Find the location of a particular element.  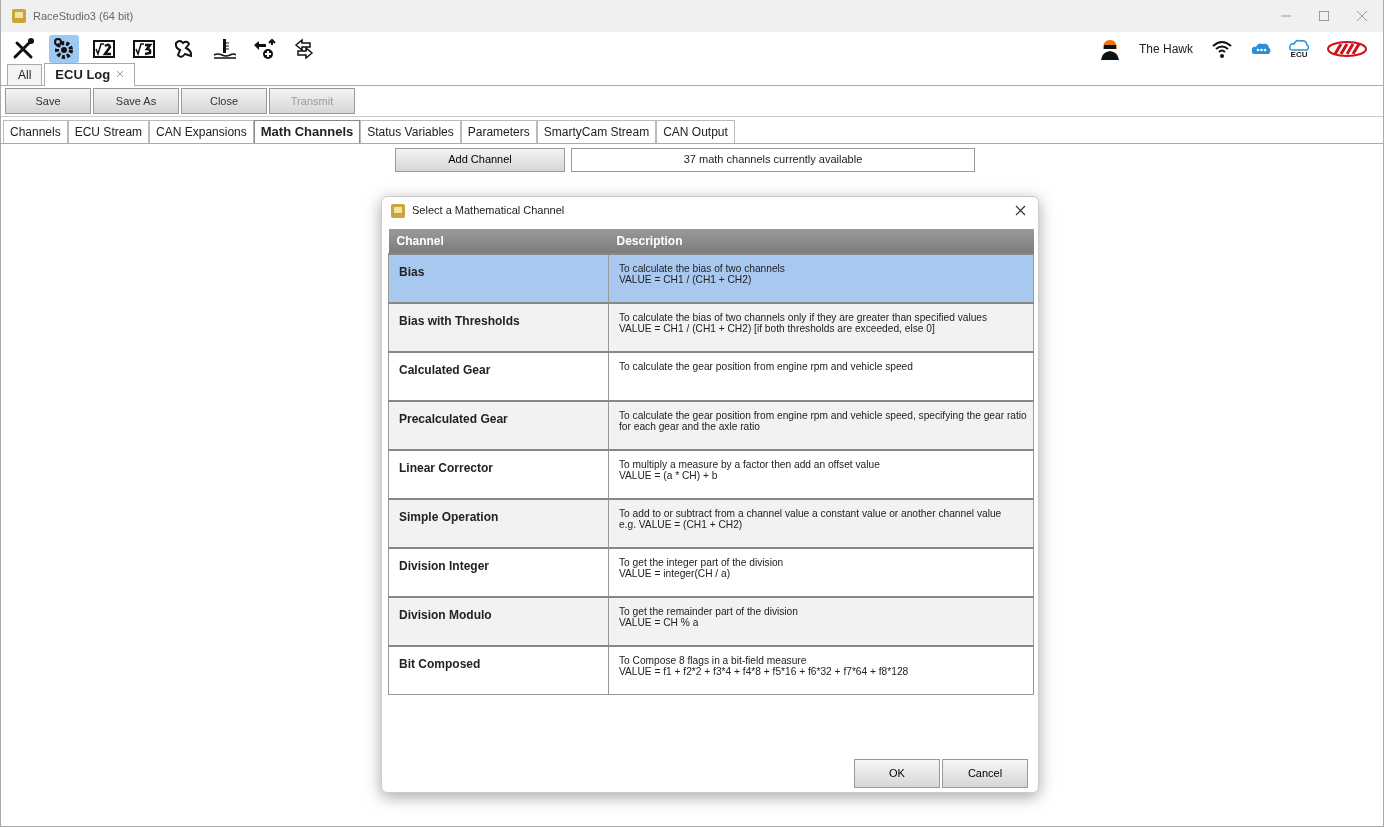

channel-row: Division Modulo To get the remainder part of the division VALUE = CH % a is located at coordinates (711, 621).